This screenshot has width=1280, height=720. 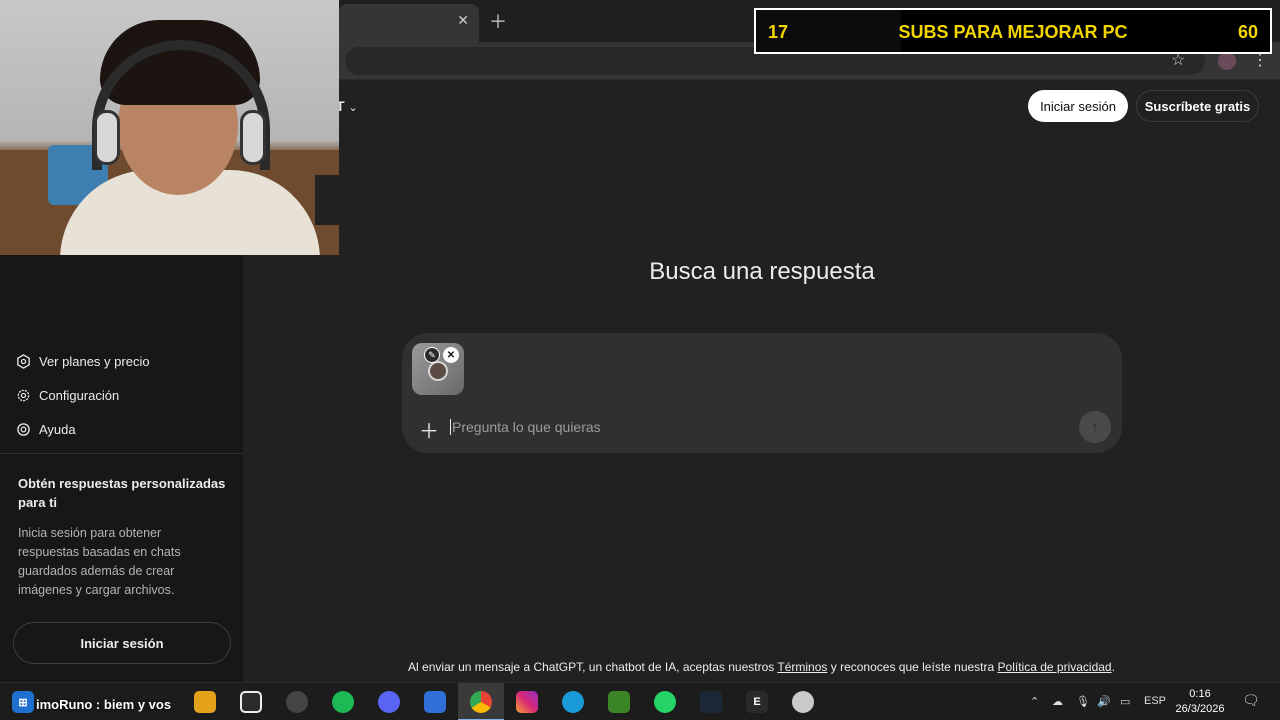 I want to click on goal-label: SUBS PARA MEJORAR PC, so click(x=1013, y=32).